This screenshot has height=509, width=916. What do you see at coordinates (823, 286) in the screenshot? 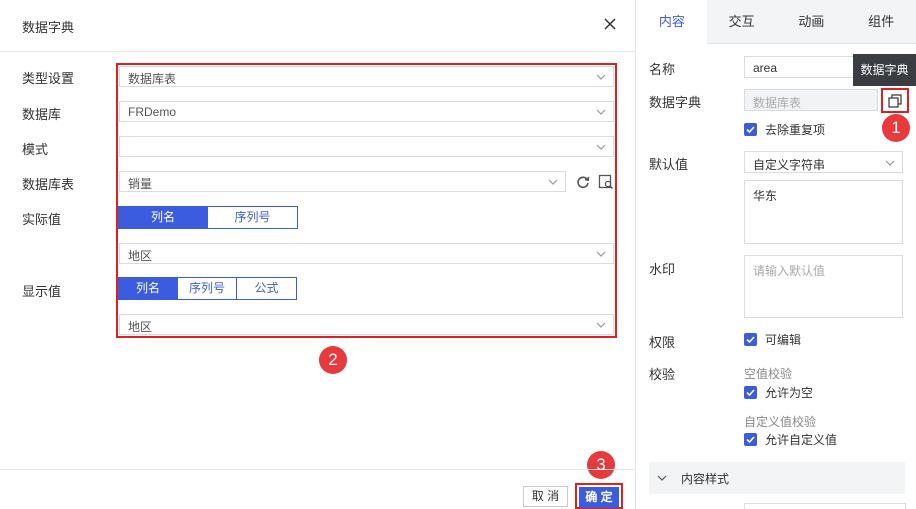
I see `watermark-textarea: 请输入默认值` at bounding box center [823, 286].